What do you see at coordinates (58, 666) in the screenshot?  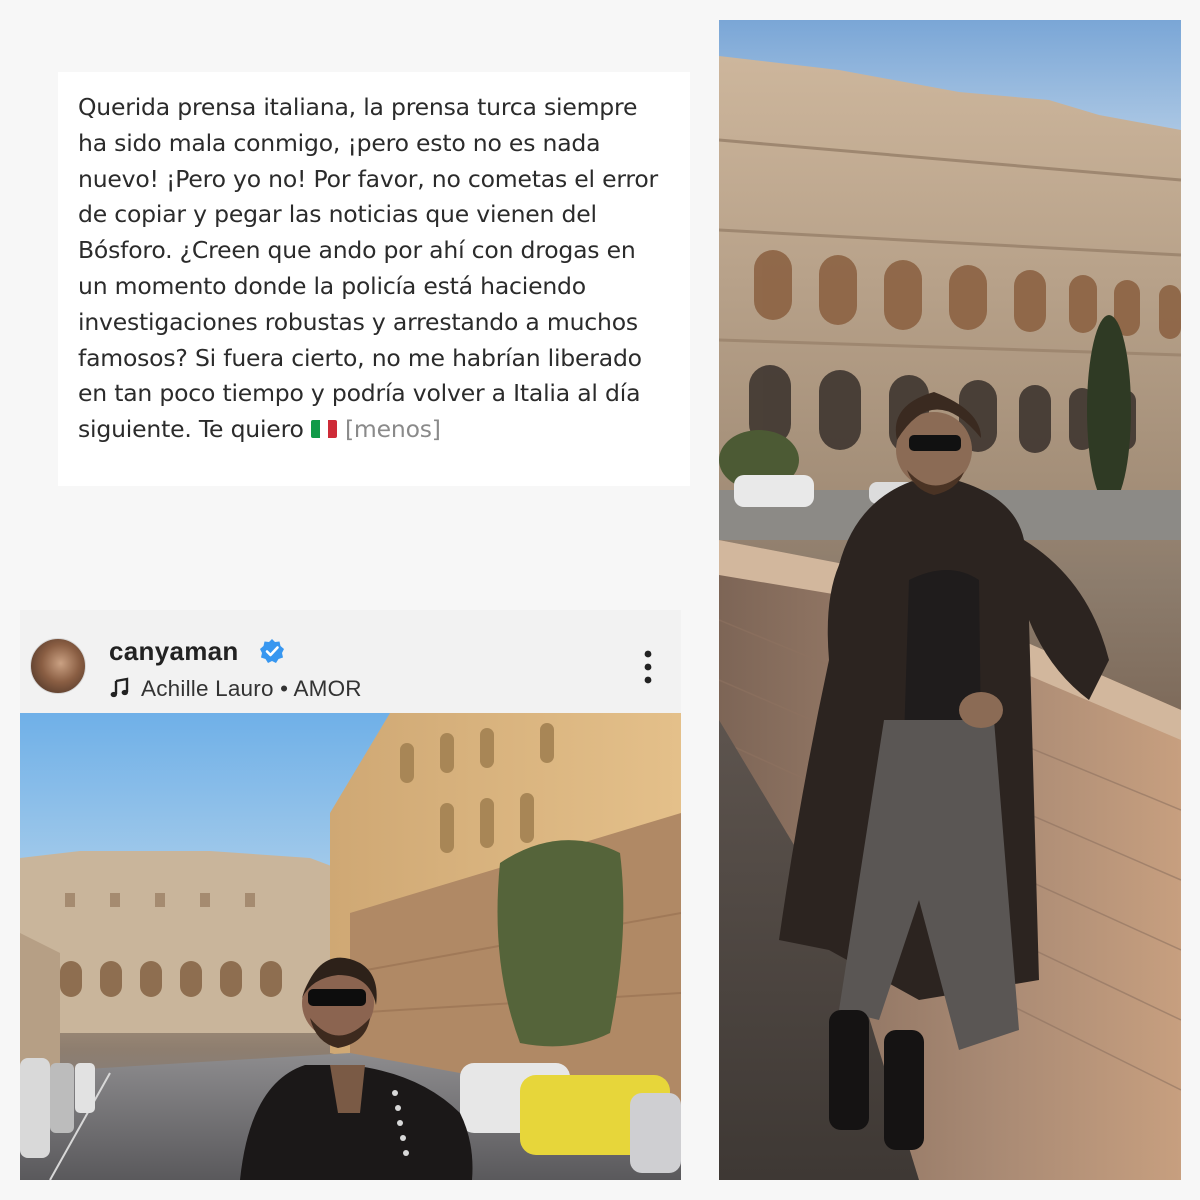 I see `avatar` at bounding box center [58, 666].